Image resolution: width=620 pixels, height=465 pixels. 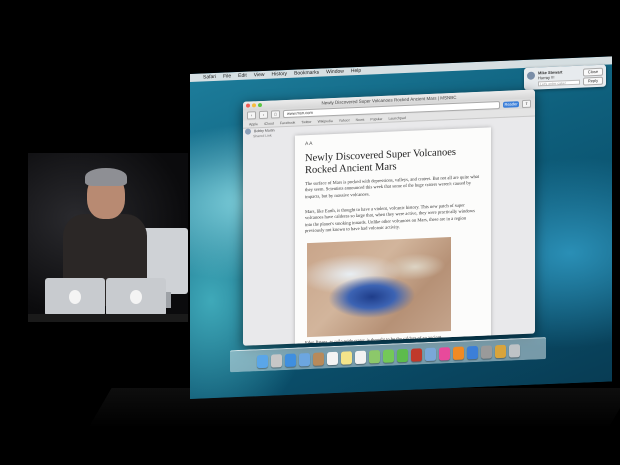 I want to click on safari-icon, so click(x=290, y=360).